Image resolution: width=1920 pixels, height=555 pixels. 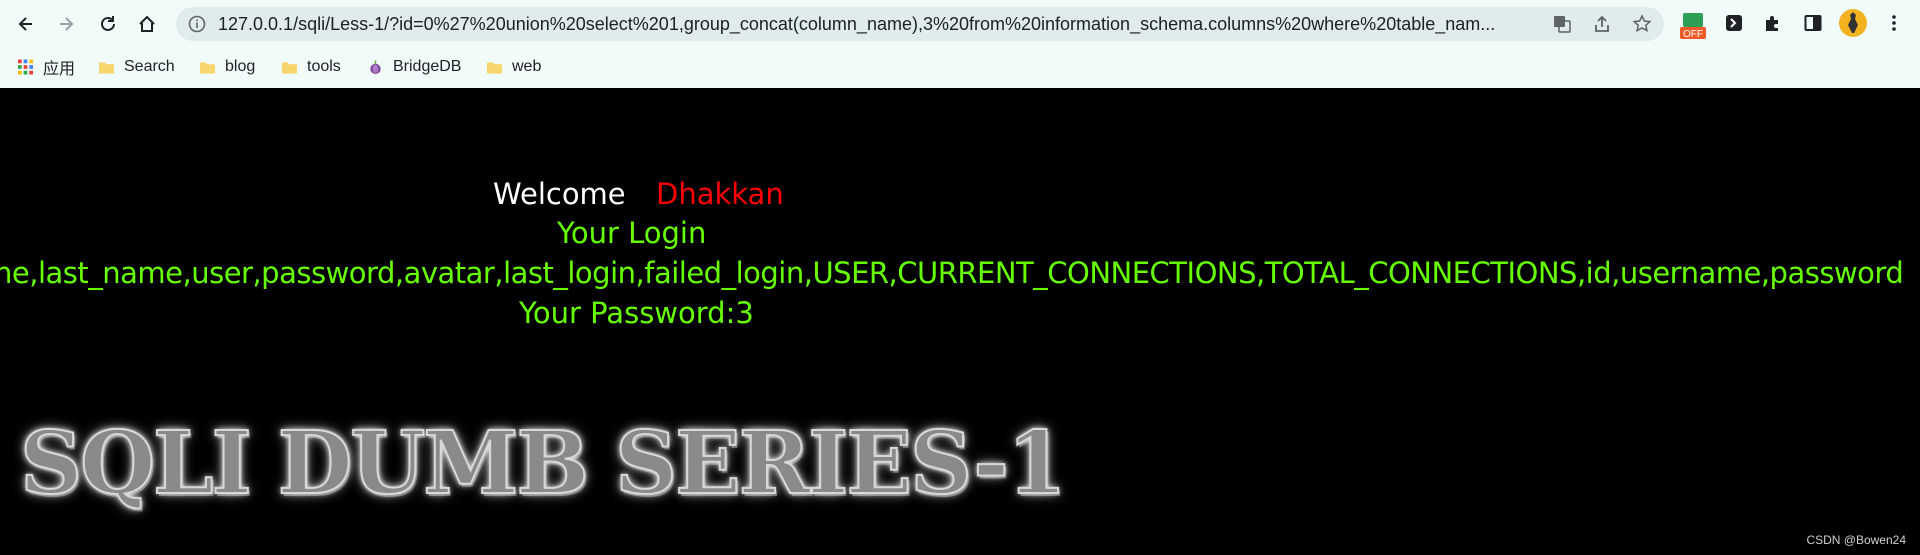 I want to click on login-label: Your Login, so click(x=632, y=233).